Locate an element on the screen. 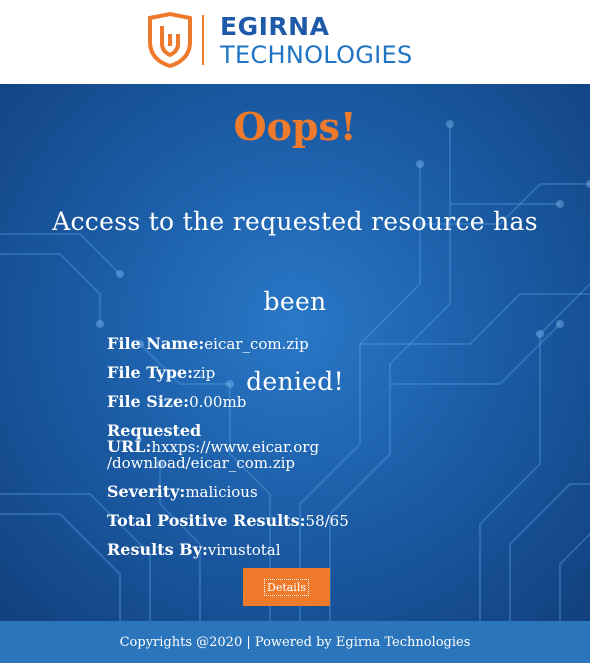  detail-value: malicious is located at coordinates (221, 492).